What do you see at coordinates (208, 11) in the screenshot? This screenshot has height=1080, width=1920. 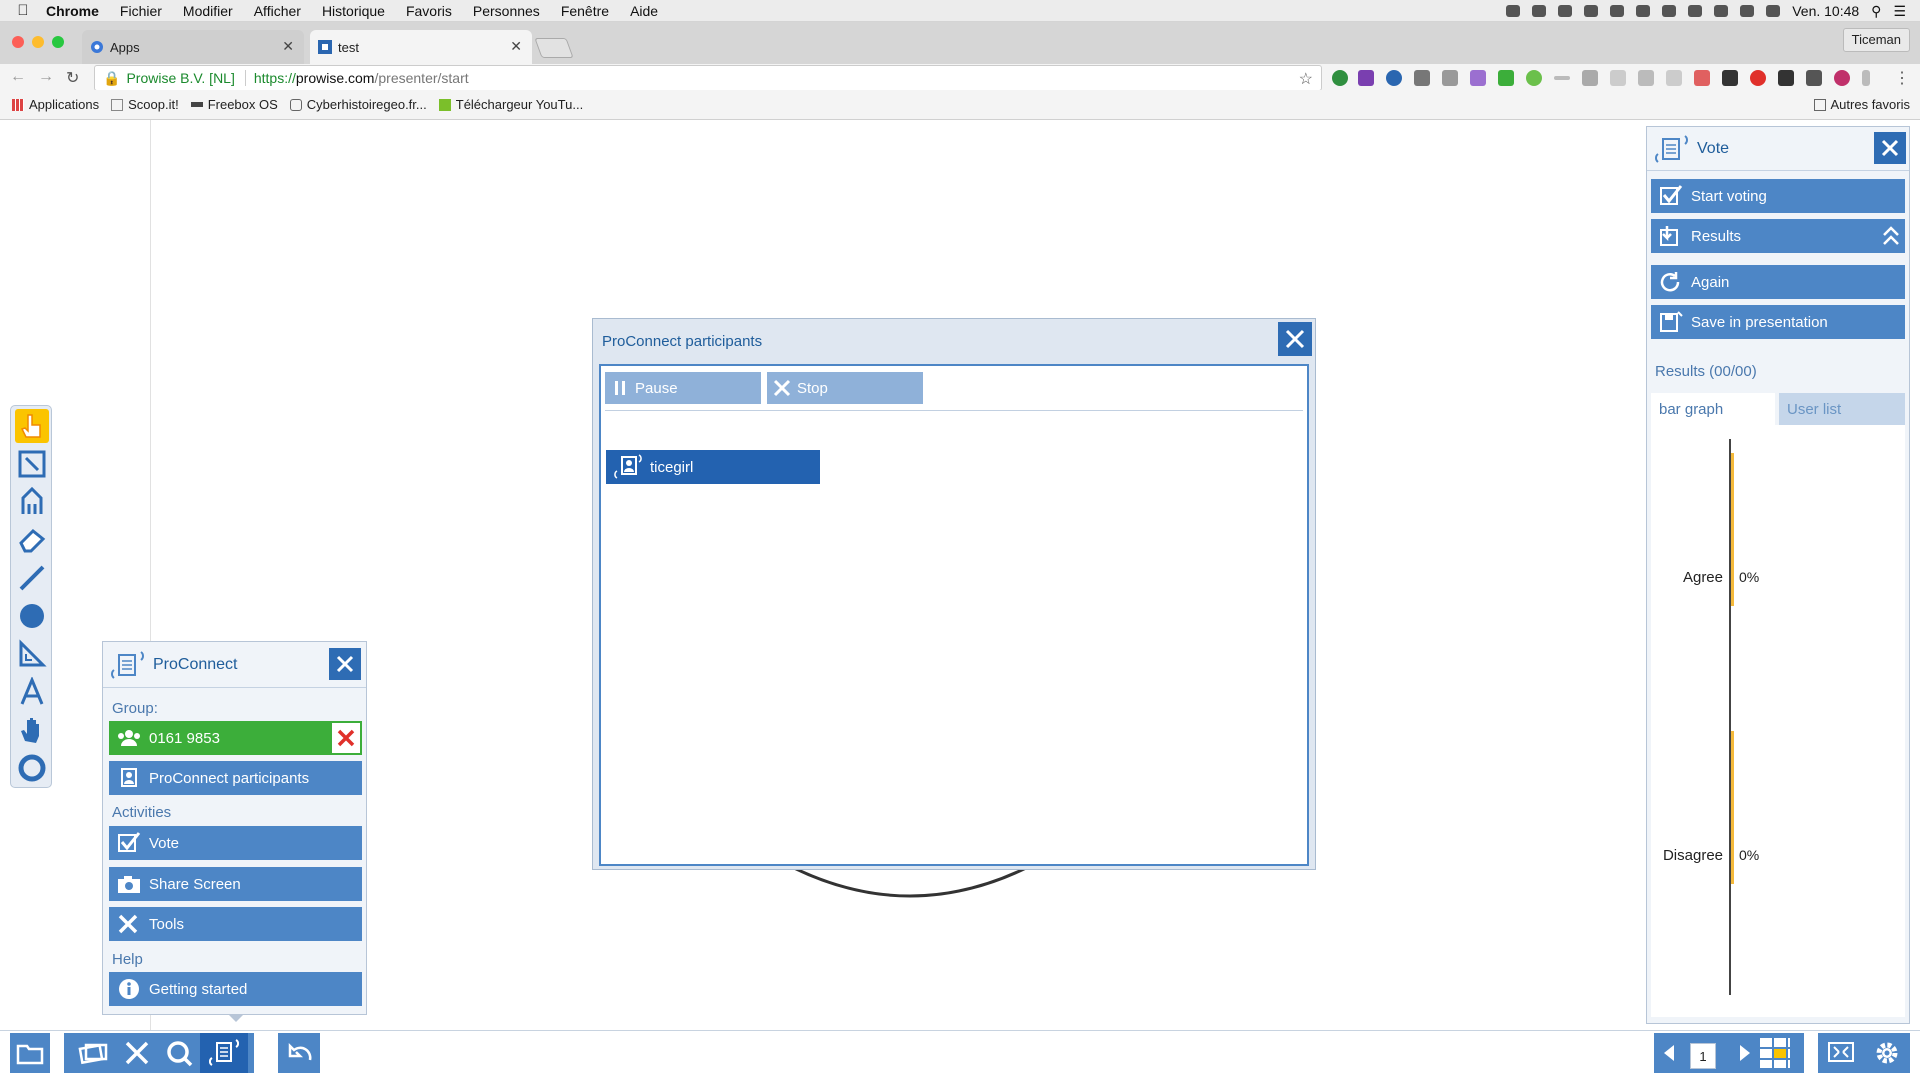 I see `menu-modifier: Modifier` at bounding box center [208, 11].